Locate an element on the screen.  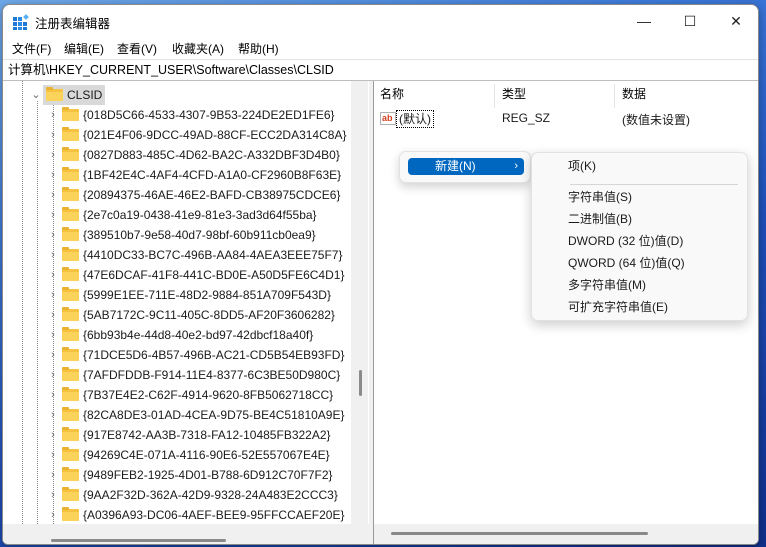
tree-item: › {9AA2F32D-362A-42D9-9328-24A483E2CCC3} is located at coordinates (177, 495).